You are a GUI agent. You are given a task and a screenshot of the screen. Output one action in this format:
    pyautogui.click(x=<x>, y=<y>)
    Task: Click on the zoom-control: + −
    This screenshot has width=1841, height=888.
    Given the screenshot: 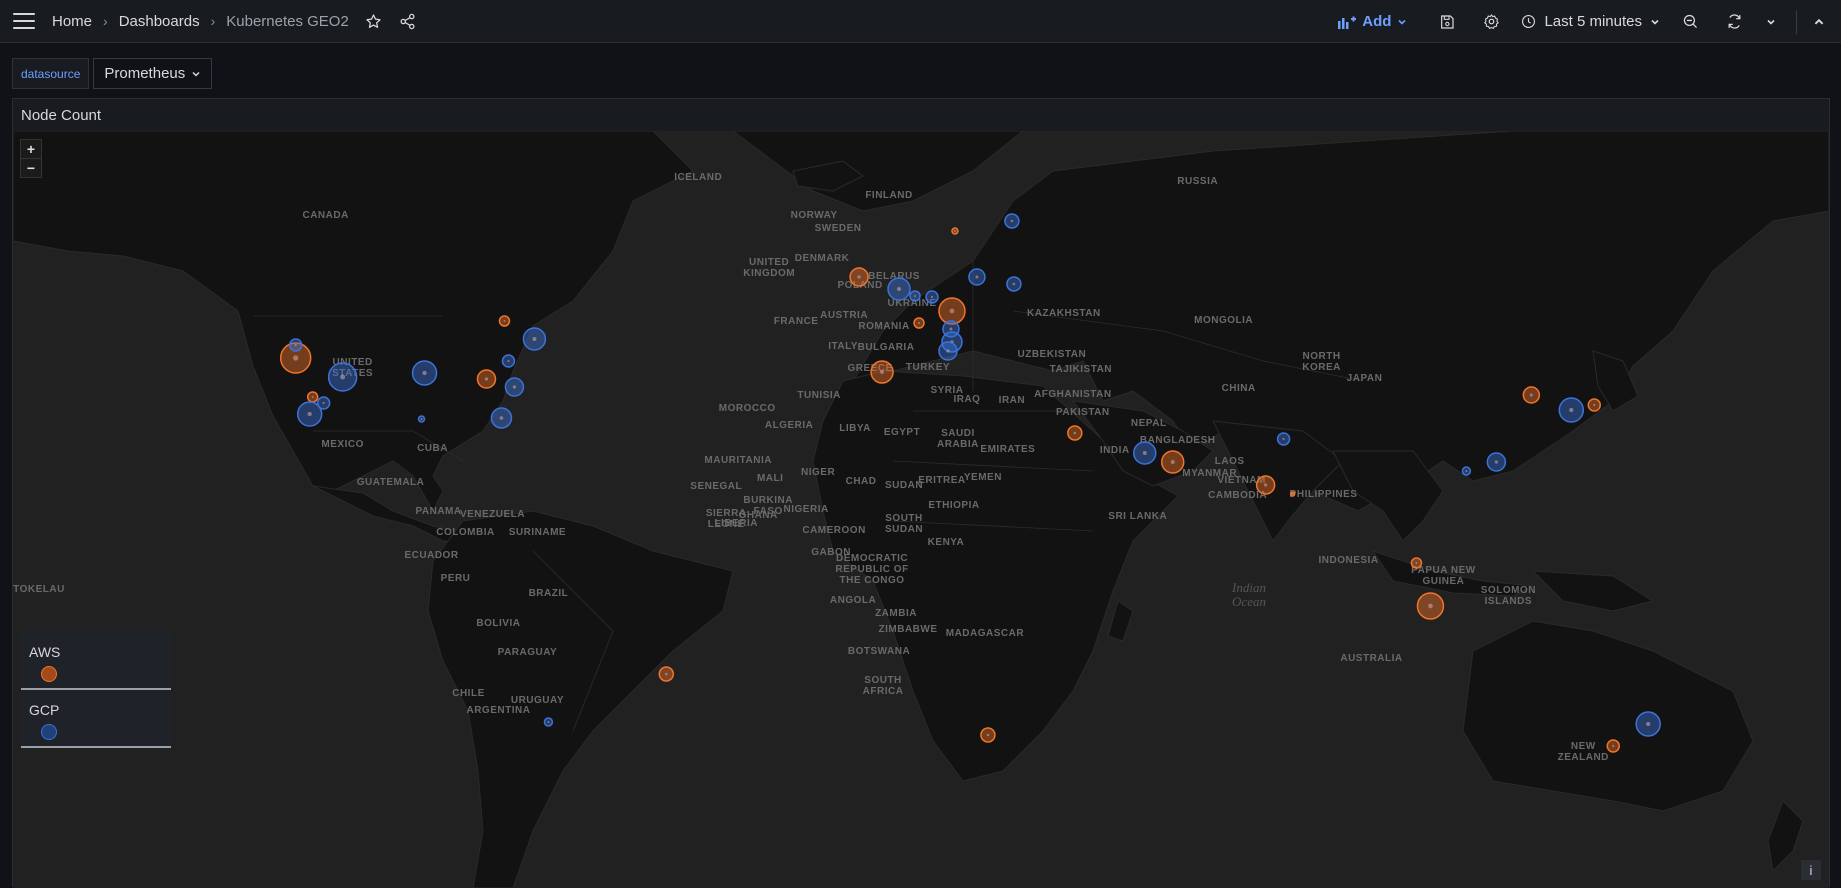 What is the action you would take?
    pyautogui.click(x=31, y=158)
    